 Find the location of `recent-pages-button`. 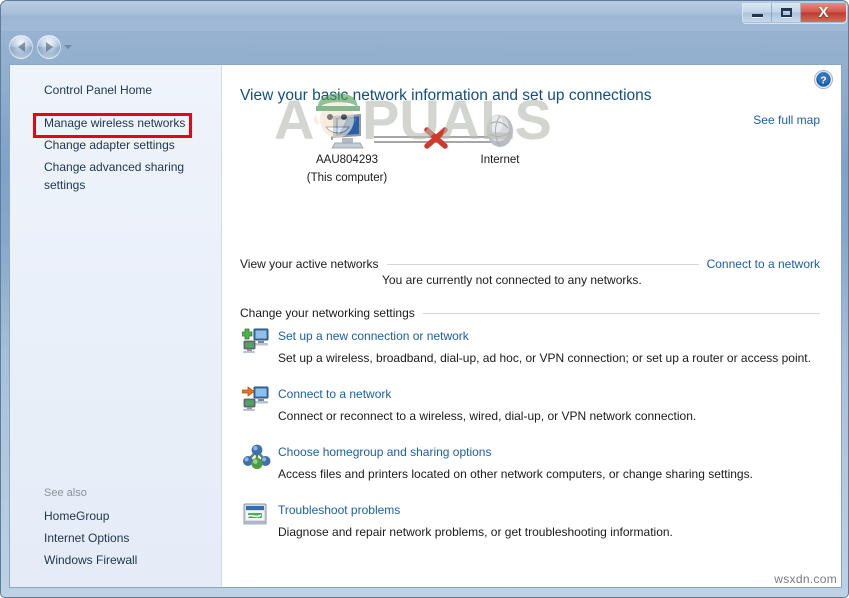

recent-pages-button is located at coordinates (67, 47).